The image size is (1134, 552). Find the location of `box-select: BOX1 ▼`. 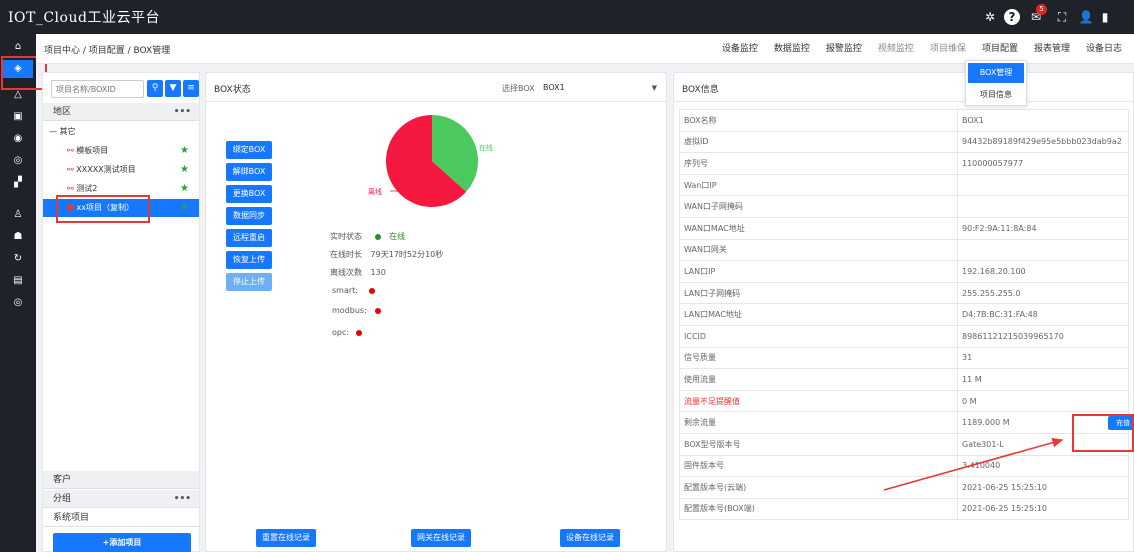

box-select: BOX1 ▼ is located at coordinates (601, 88).